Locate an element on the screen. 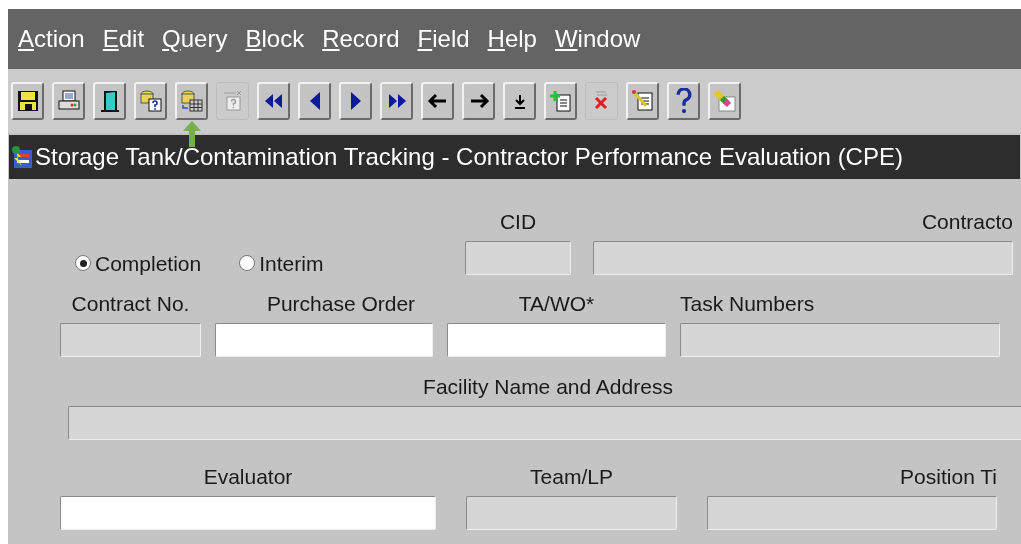  field-label: TA/WO* is located at coordinates (556, 303).